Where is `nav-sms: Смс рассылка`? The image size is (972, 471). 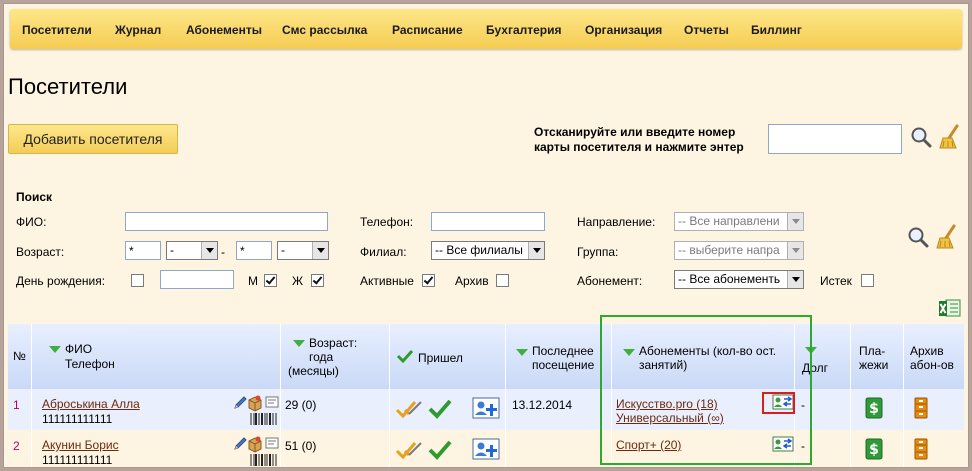 nav-sms: Смс рассылка is located at coordinates (324, 30).